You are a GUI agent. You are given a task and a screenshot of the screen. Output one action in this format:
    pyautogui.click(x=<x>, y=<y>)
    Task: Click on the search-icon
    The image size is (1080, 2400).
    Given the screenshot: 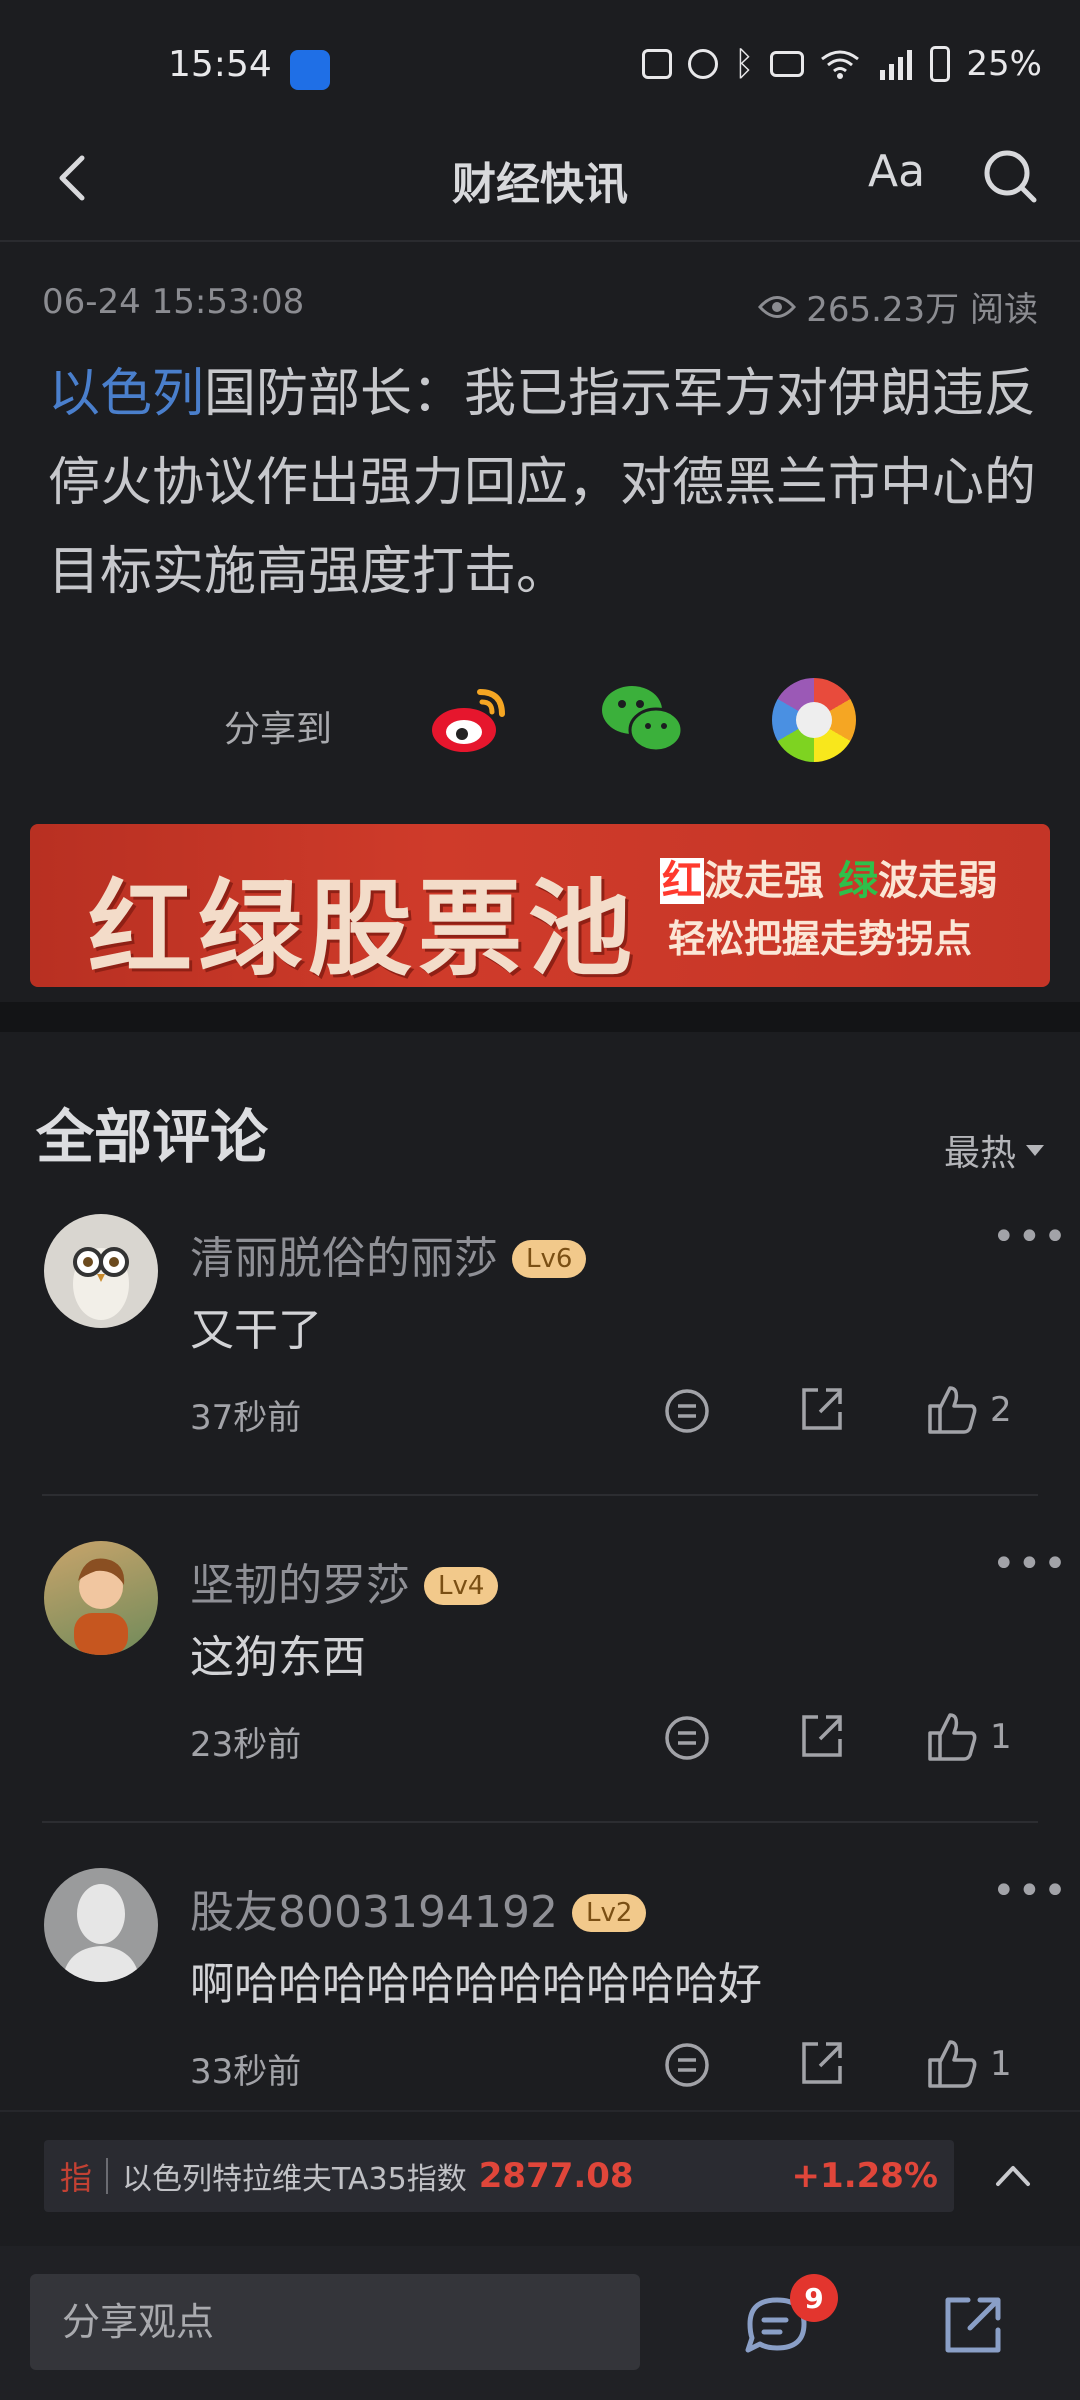 What is the action you would take?
    pyautogui.click(x=1010, y=176)
    